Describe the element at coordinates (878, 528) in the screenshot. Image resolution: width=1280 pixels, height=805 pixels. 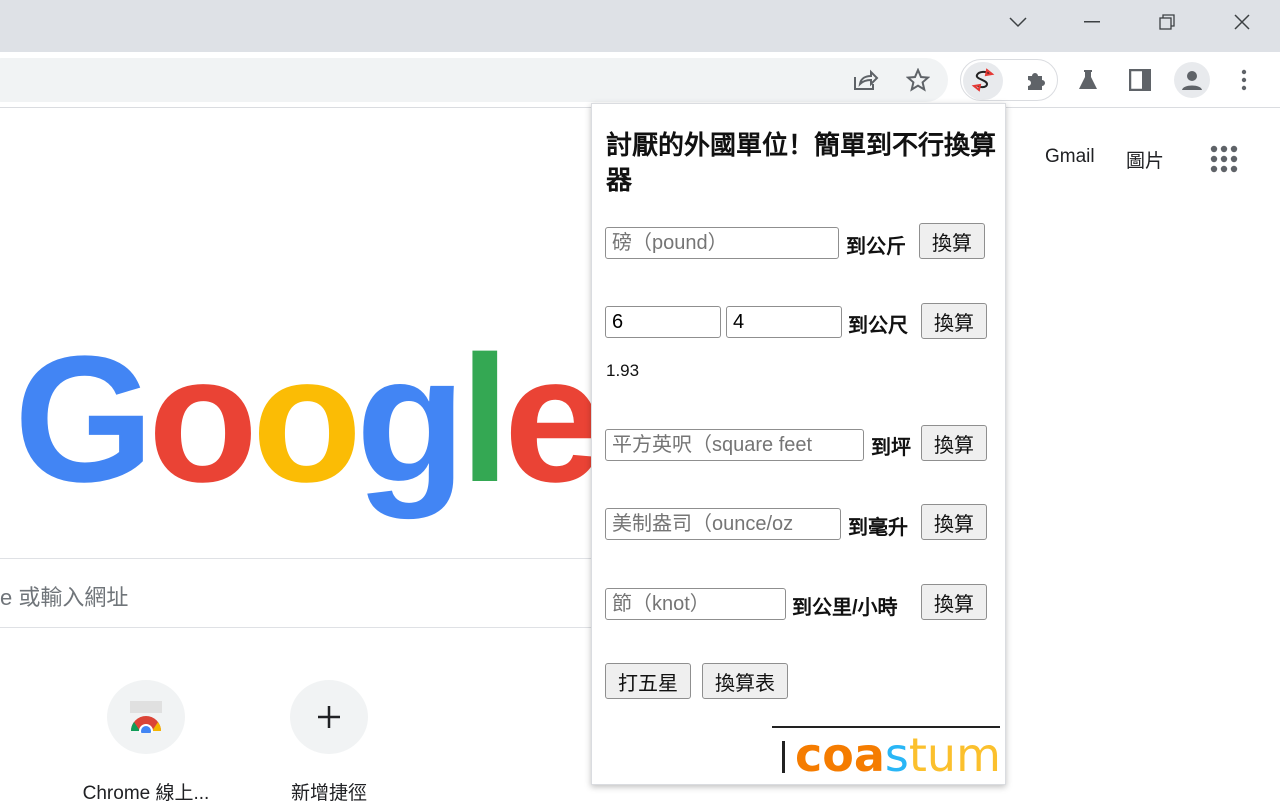
I see `unit-label-ml: 到毫升` at that location.